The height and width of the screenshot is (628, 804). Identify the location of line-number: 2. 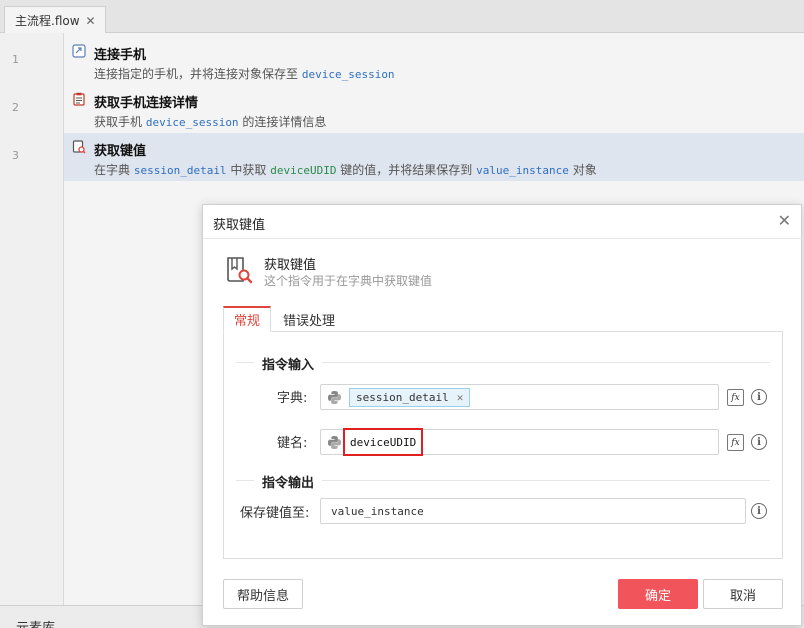
(15, 107).